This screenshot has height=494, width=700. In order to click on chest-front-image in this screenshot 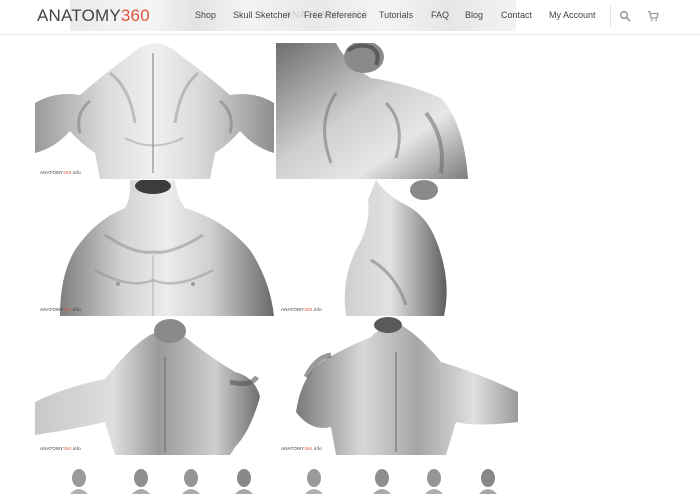, I will do `click(167, 248)`.